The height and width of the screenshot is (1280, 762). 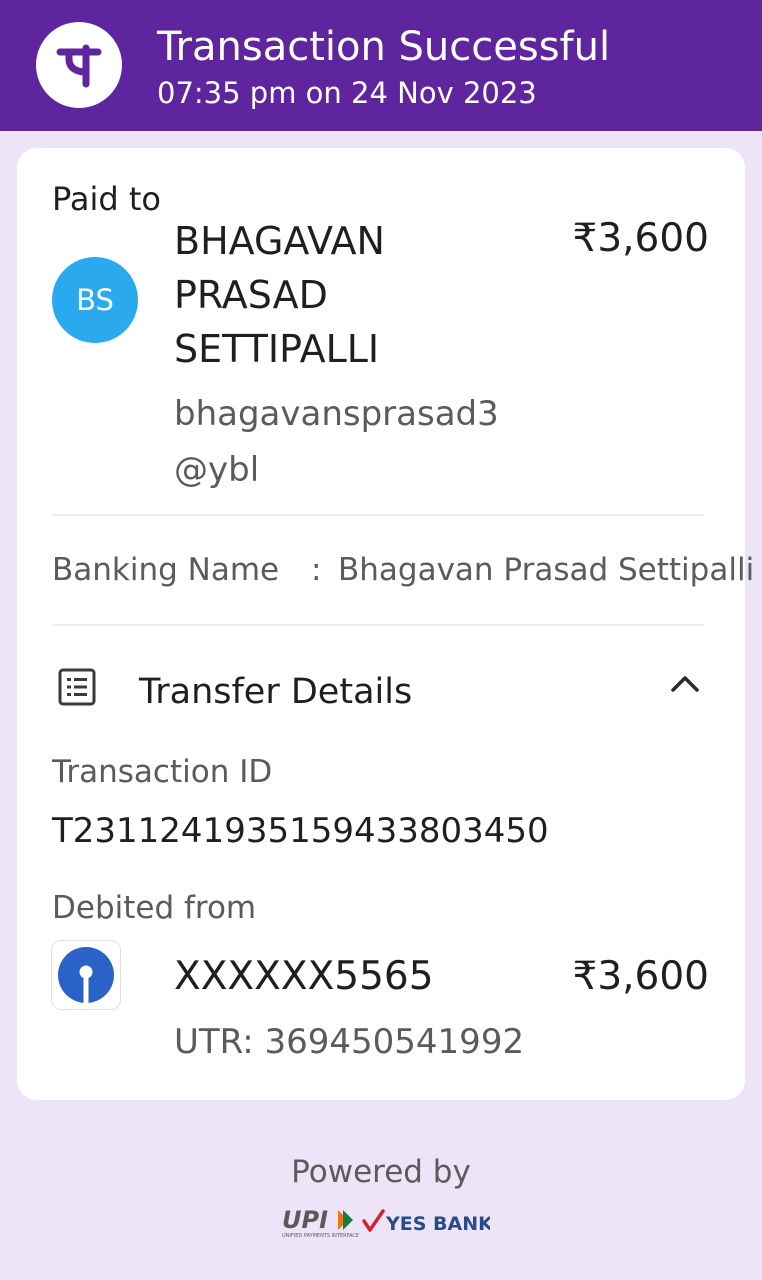 I want to click on payee-name: BHAGAVAN PRASAD SETTIPALLI, so click(x=334, y=295).